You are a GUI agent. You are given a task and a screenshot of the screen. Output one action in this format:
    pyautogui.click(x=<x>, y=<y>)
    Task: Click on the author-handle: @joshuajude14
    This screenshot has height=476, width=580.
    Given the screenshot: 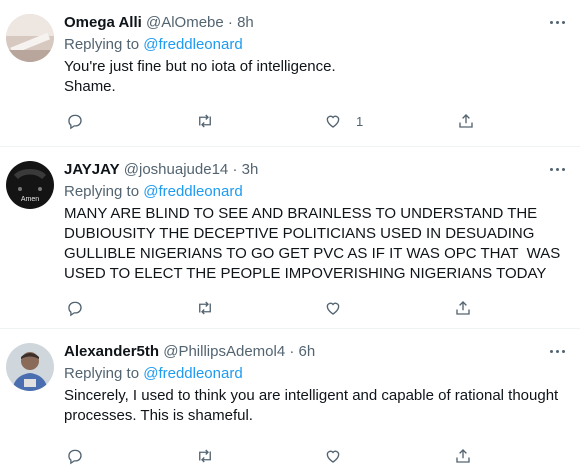 What is the action you would take?
    pyautogui.click(x=176, y=169)
    